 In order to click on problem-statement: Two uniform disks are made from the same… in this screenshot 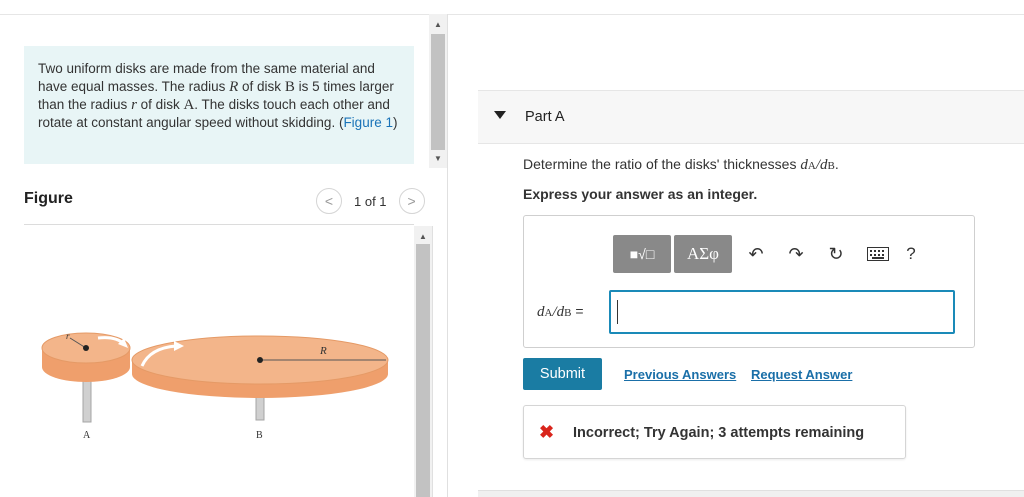, I will do `click(219, 105)`.